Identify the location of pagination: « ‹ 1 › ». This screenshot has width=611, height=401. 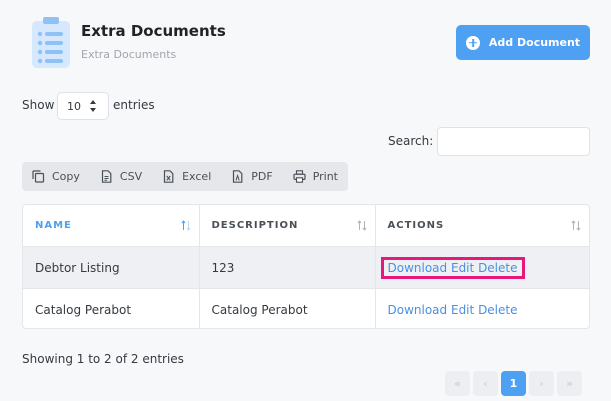
(513, 383).